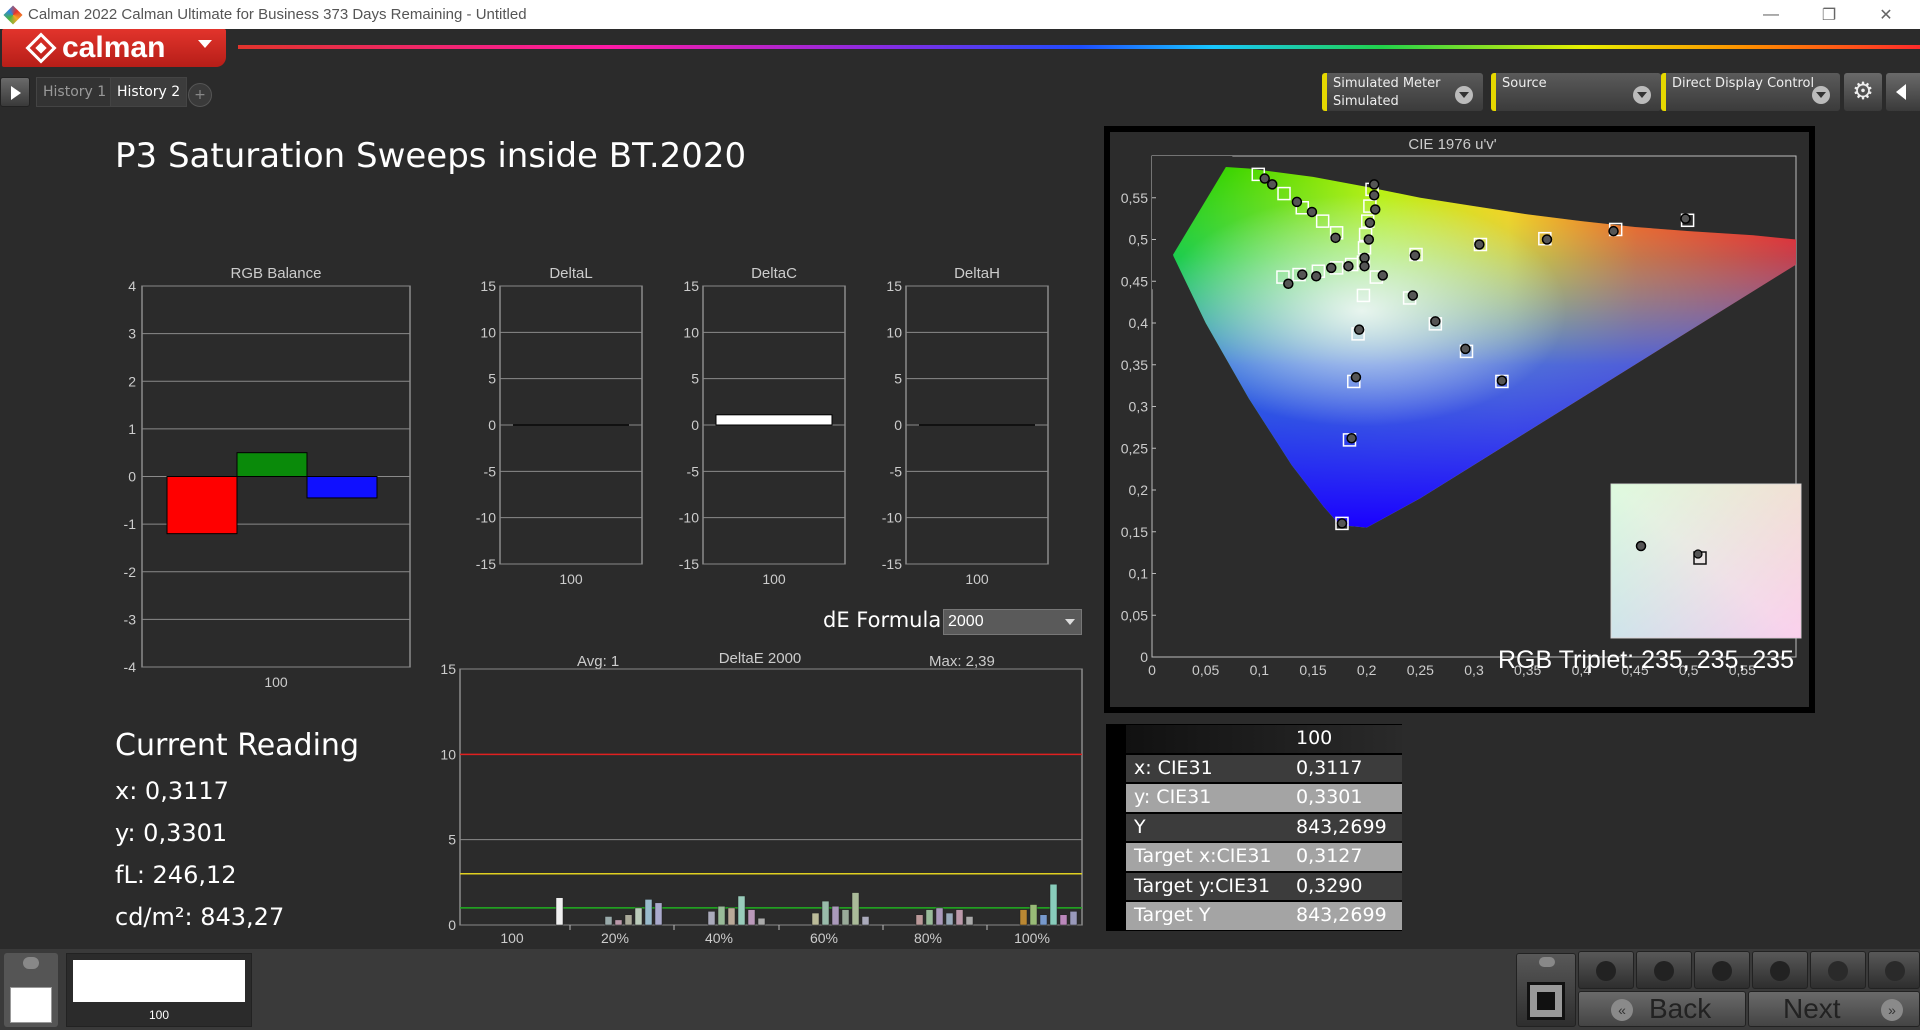 The height and width of the screenshot is (1030, 1920). I want to click on extra-button, so click(1894, 970).